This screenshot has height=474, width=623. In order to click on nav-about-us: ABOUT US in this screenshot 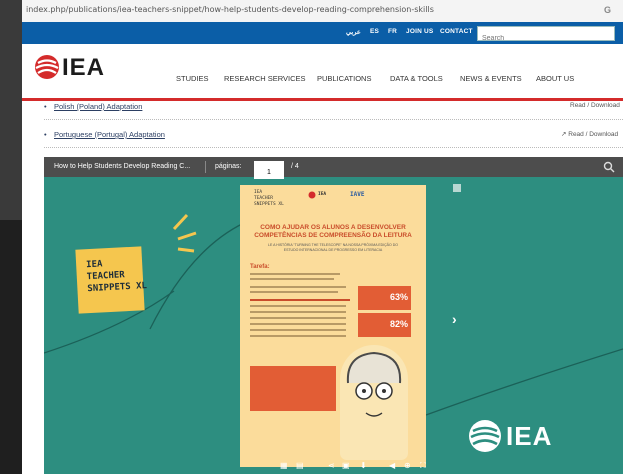, I will do `click(555, 78)`.